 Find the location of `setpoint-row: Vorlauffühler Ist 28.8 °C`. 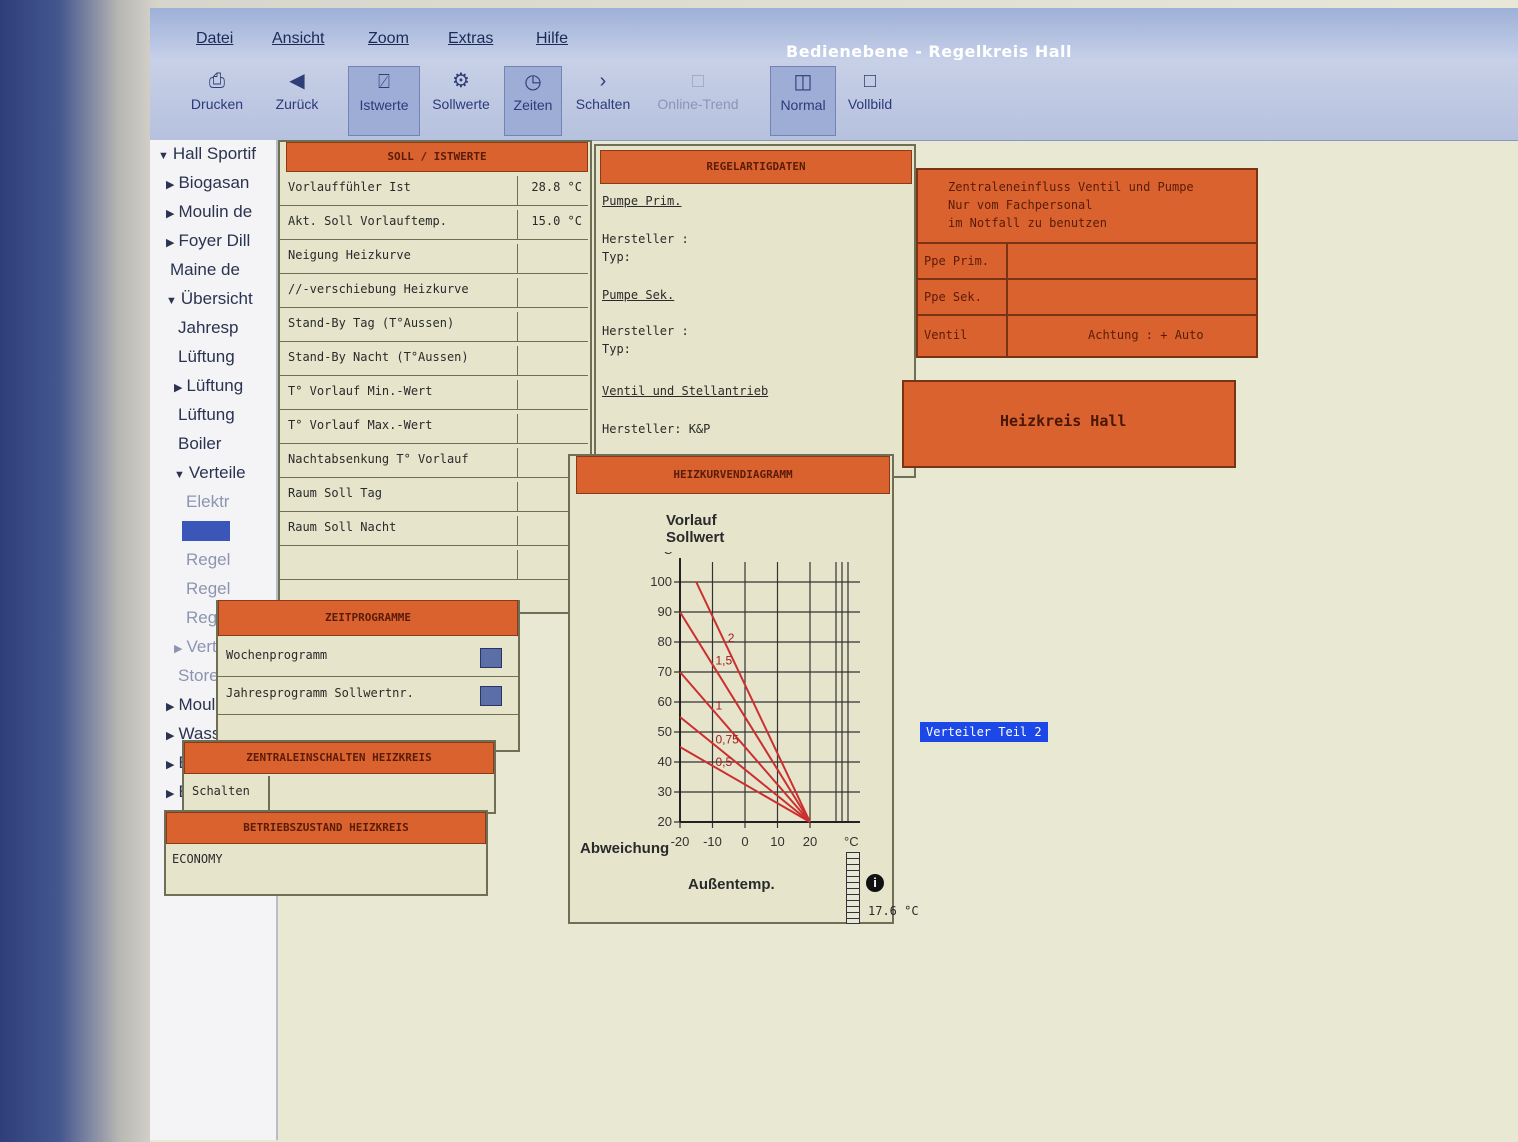

setpoint-row: Vorlauffühler Ist 28.8 °C is located at coordinates (434, 189).